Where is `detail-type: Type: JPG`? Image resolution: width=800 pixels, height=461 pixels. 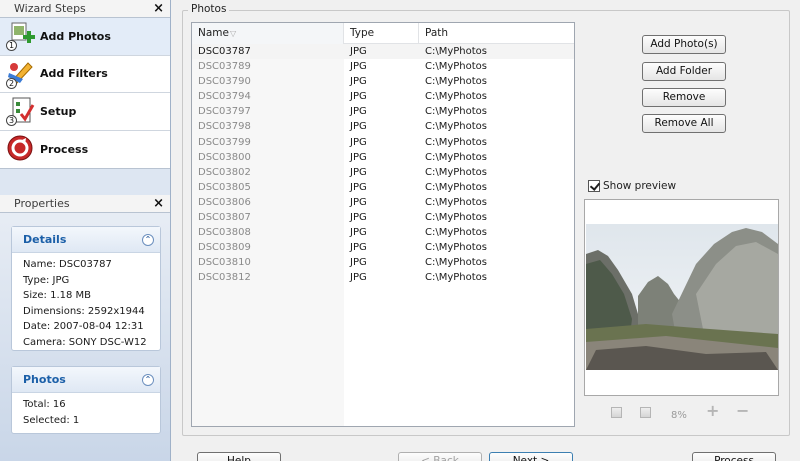 detail-type: Type: JPG is located at coordinates (46, 280).